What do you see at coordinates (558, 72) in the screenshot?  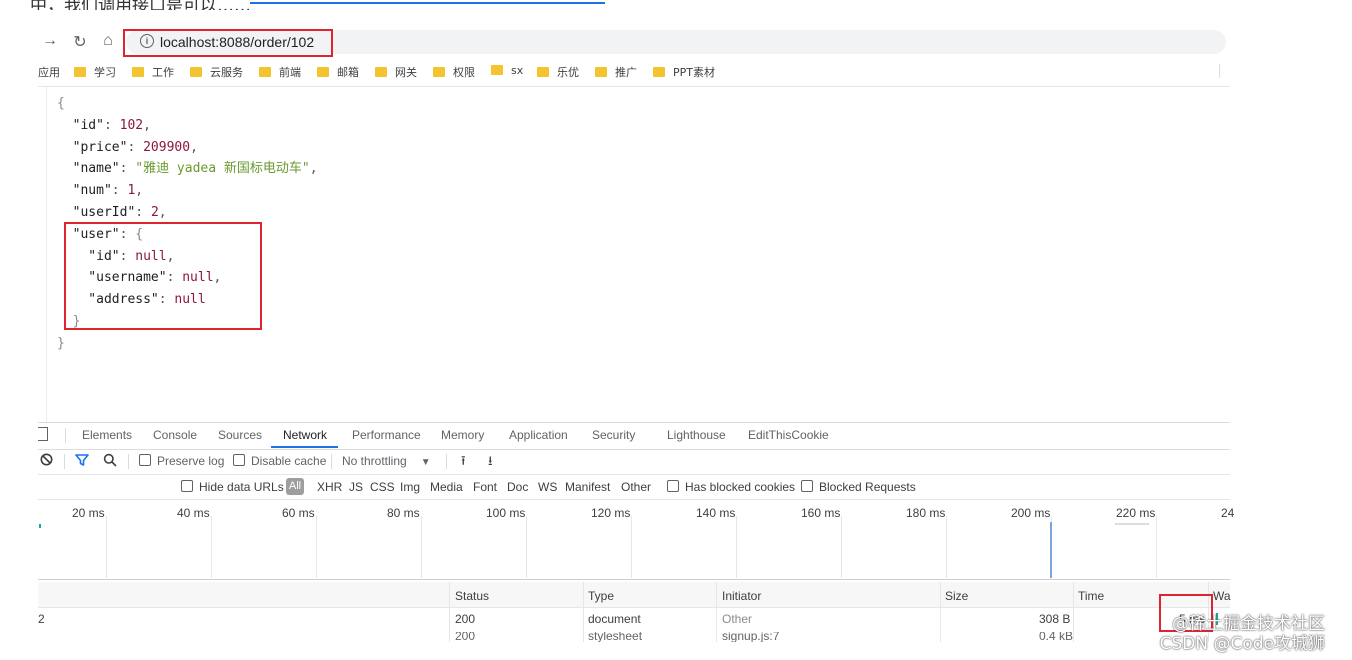 I see `bookmark-item: 乐优` at bounding box center [558, 72].